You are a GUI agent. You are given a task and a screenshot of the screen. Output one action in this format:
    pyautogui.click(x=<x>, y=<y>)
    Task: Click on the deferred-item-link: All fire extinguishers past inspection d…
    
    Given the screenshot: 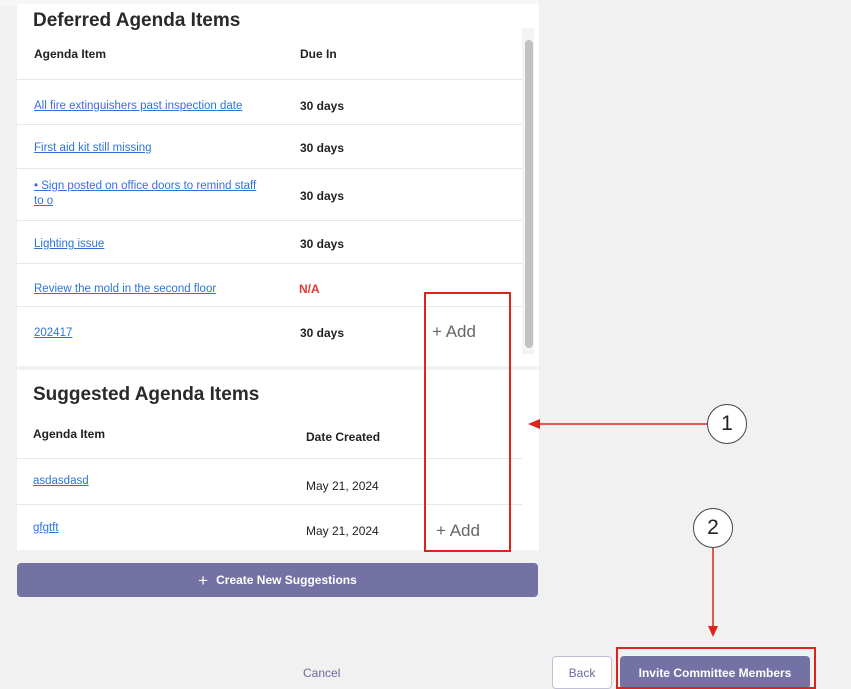 What is the action you would take?
    pyautogui.click(x=138, y=106)
    